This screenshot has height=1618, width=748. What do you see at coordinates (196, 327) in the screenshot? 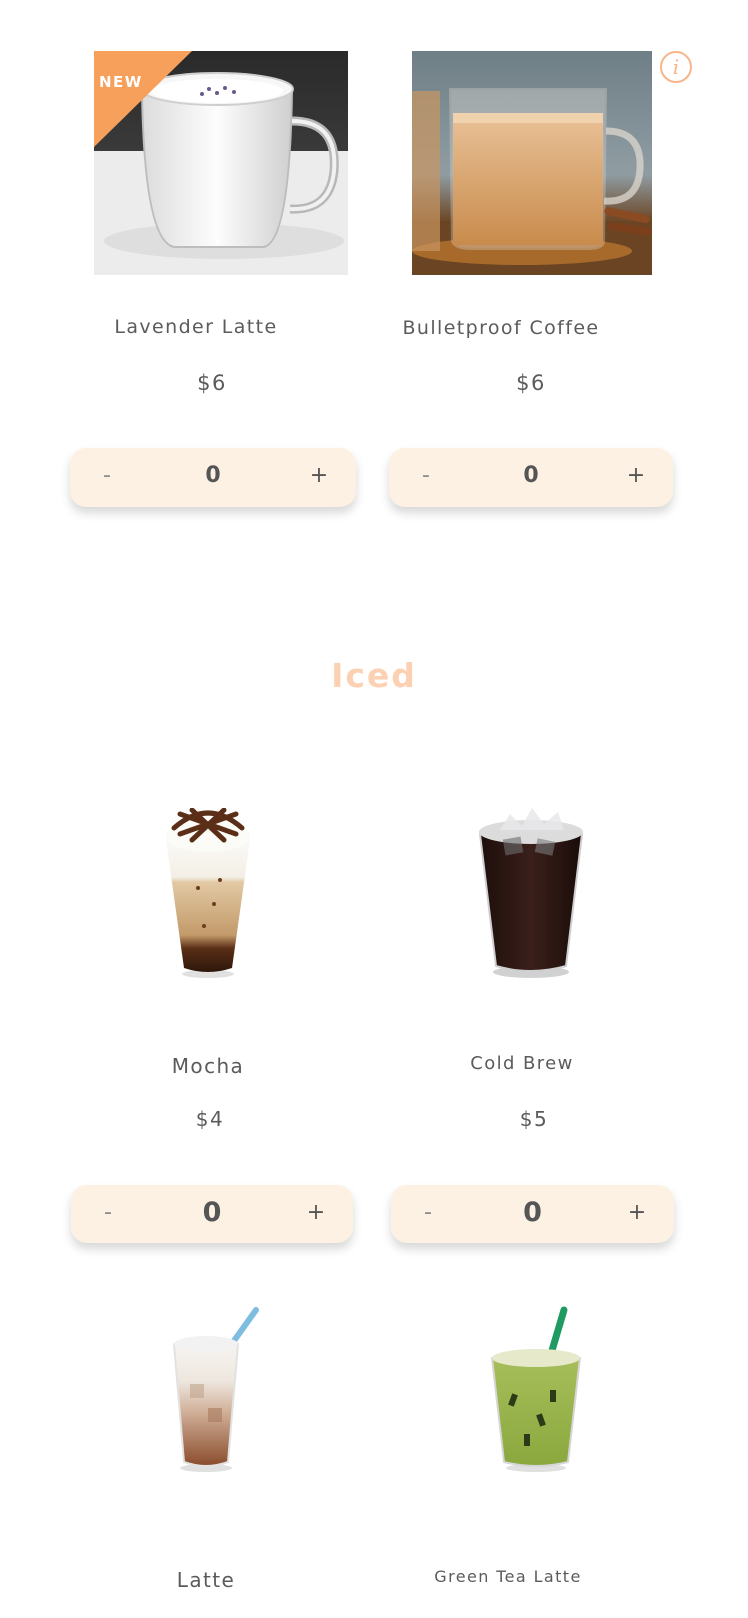
I see `item-name-lavender-latte: Lavender Latte` at bounding box center [196, 327].